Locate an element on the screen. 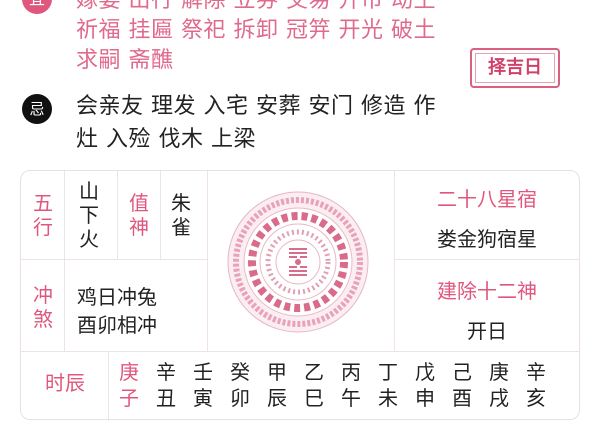  shichen-branch: 巳 is located at coordinates (314, 398).